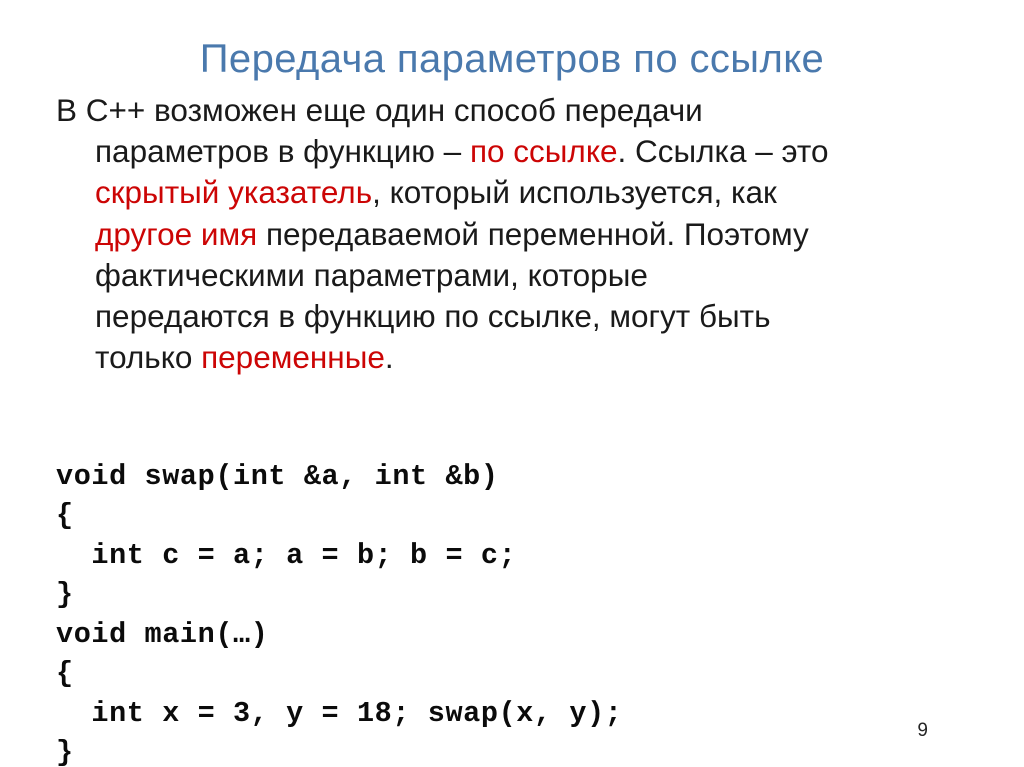 This screenshot has width=1024, height=767. I want to click on code-line: int x = 3, y = 18; swap(x, y);, so click(339, 713).